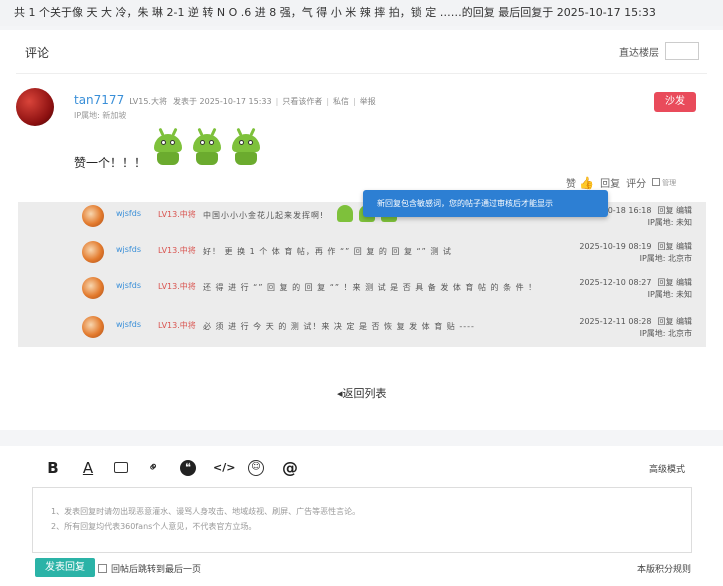 The height and width of the screenshot is (586, 723). What do you see at coordinates (615, 246) in the screenshot?
I see `reply-time: 2025-10-19 08:19` at bounding box center [615, 246].